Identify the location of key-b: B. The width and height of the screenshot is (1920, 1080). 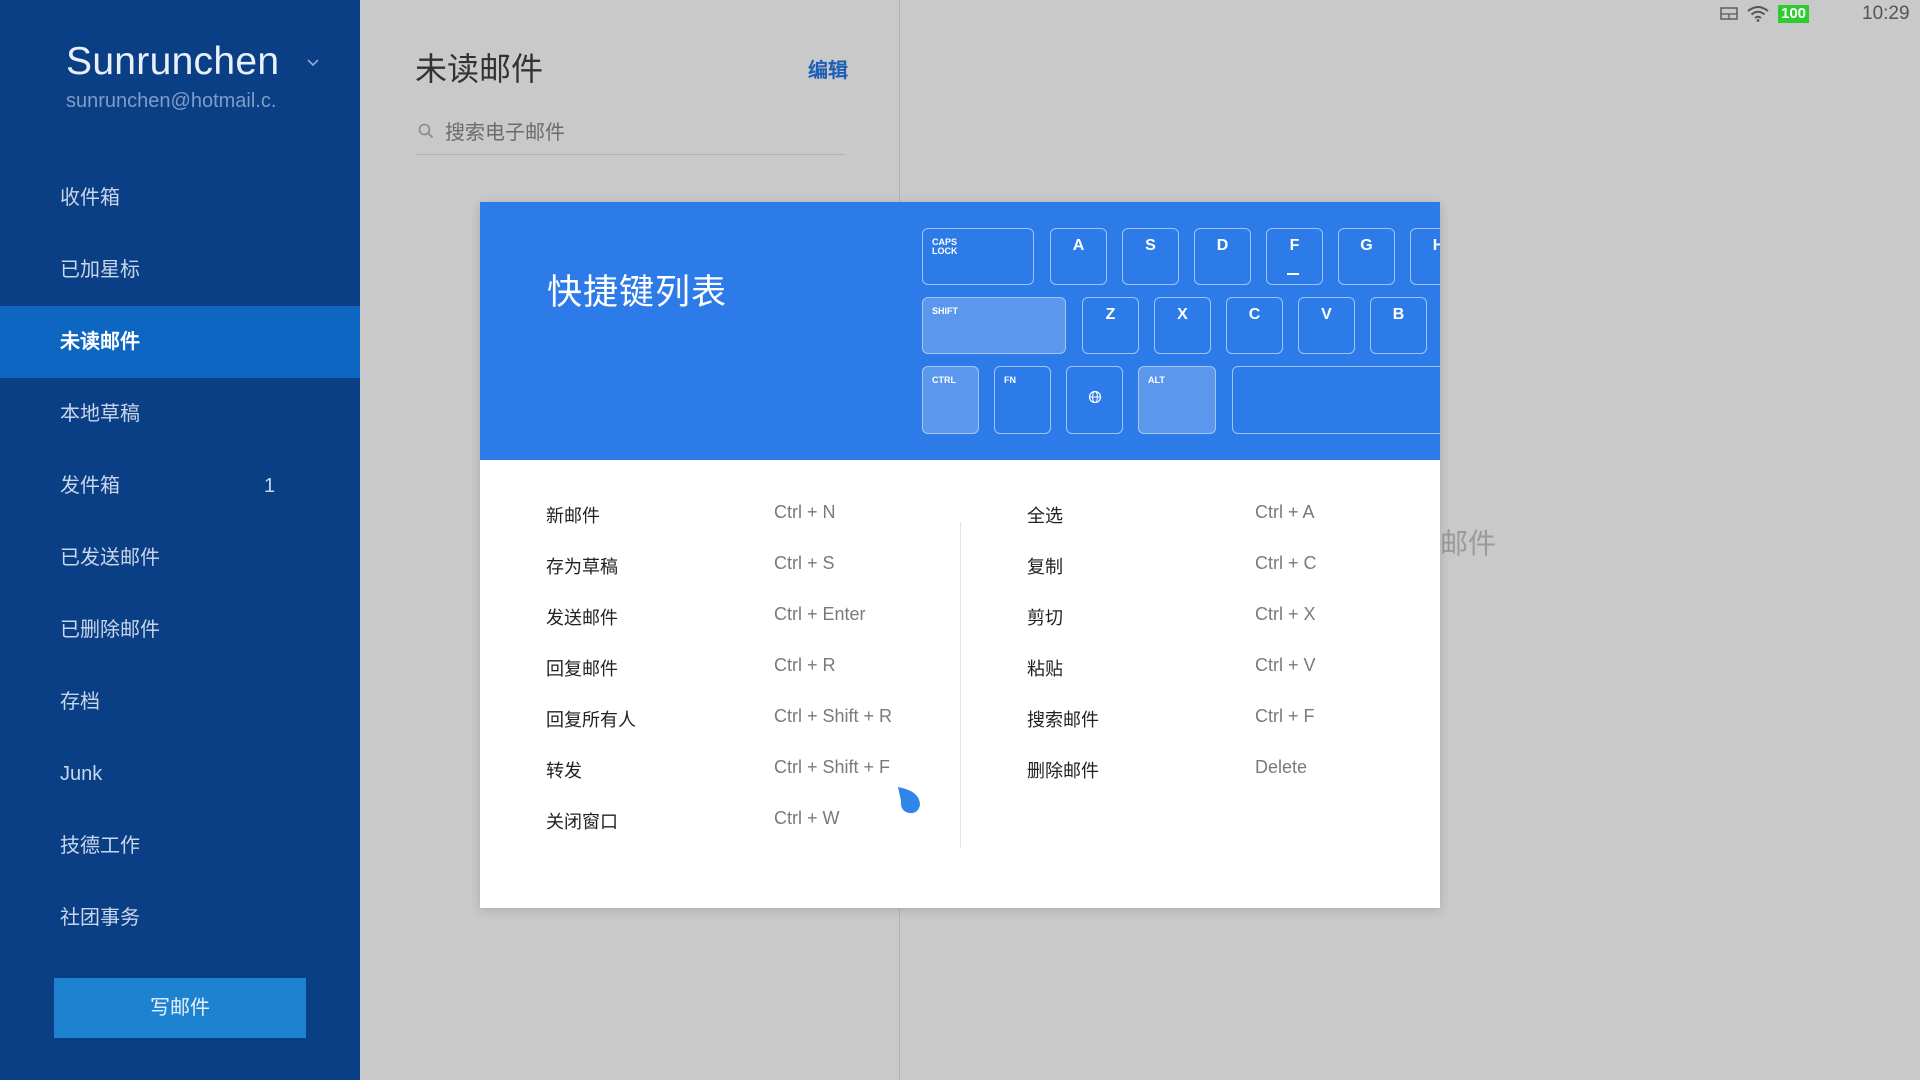
(1398, 325).